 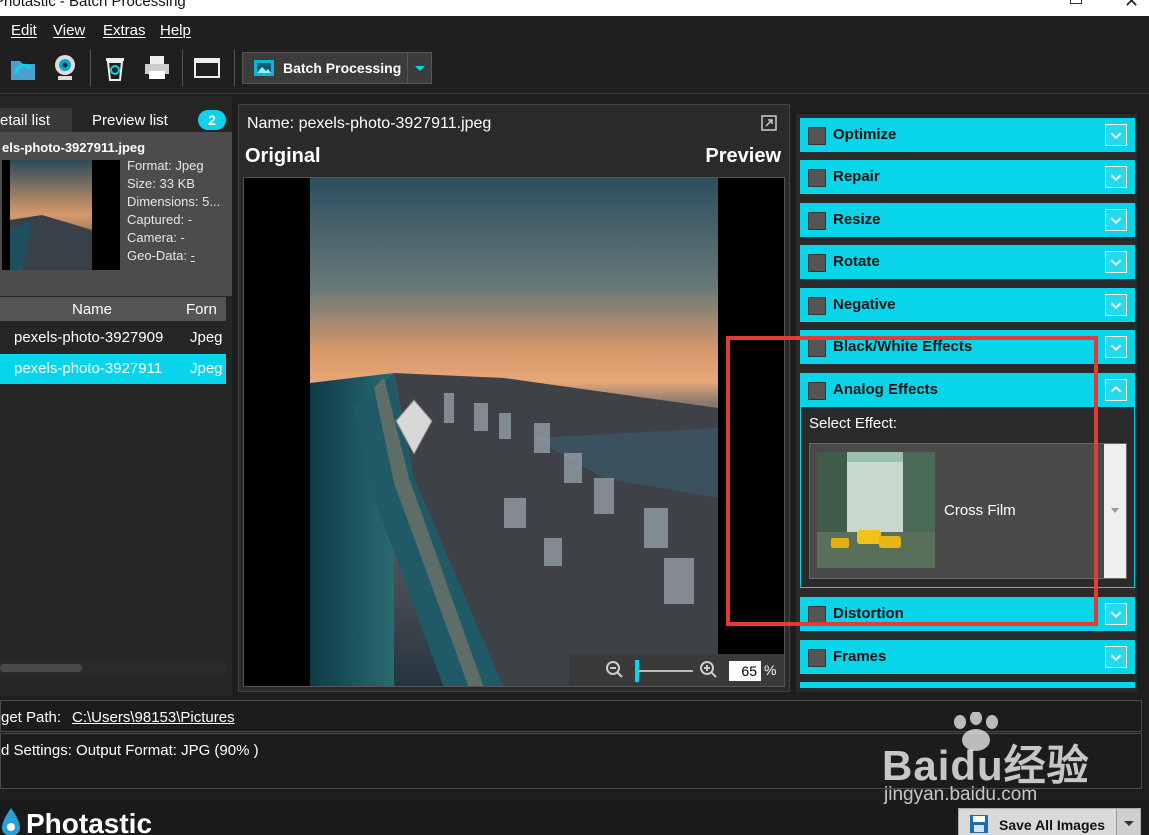 I want to click on save-all-images-label: Save All Images, so click(x=1052, y=825).